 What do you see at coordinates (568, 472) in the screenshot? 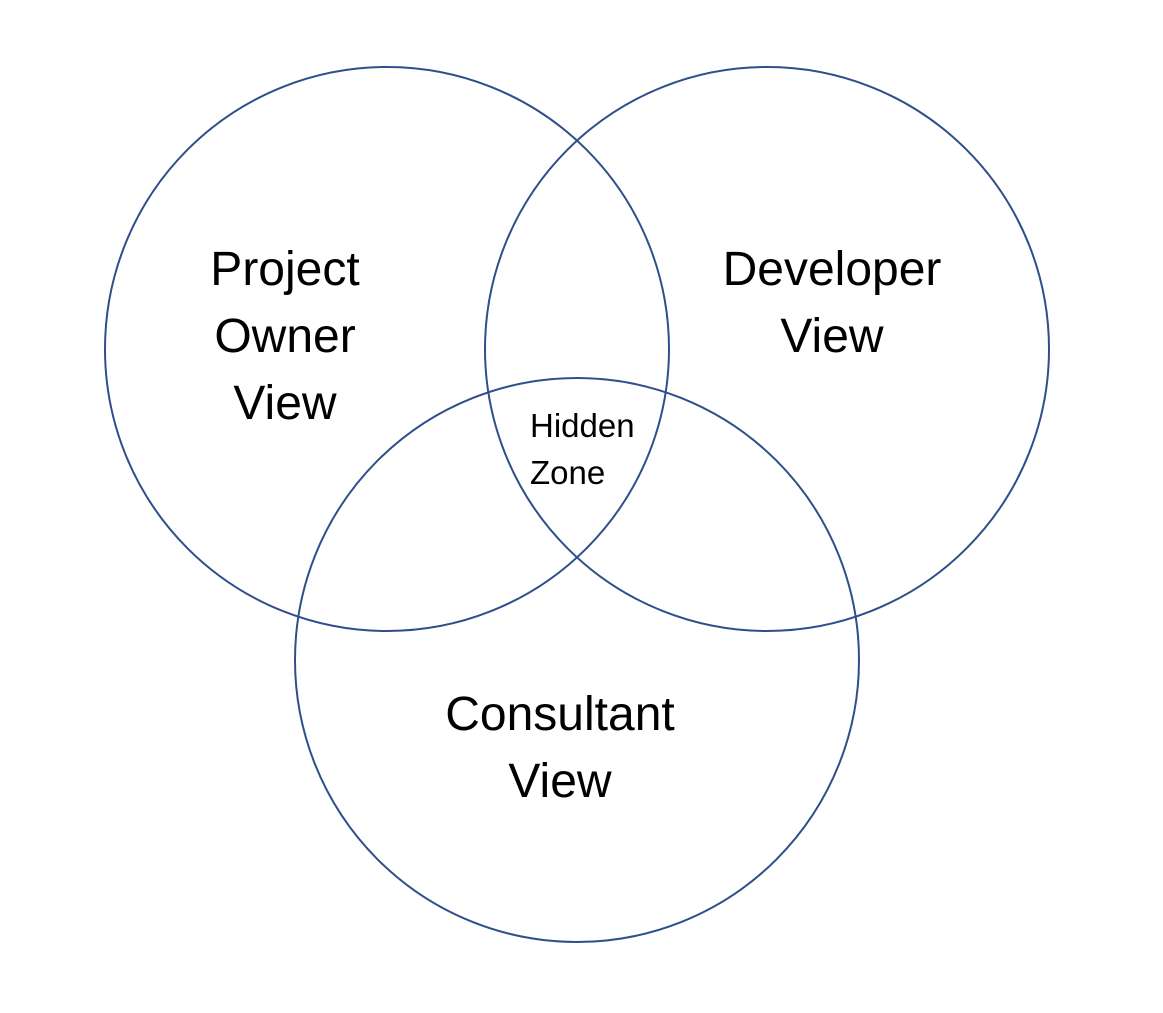
I see `label-line: Zone` at bounding box center [568, 472].